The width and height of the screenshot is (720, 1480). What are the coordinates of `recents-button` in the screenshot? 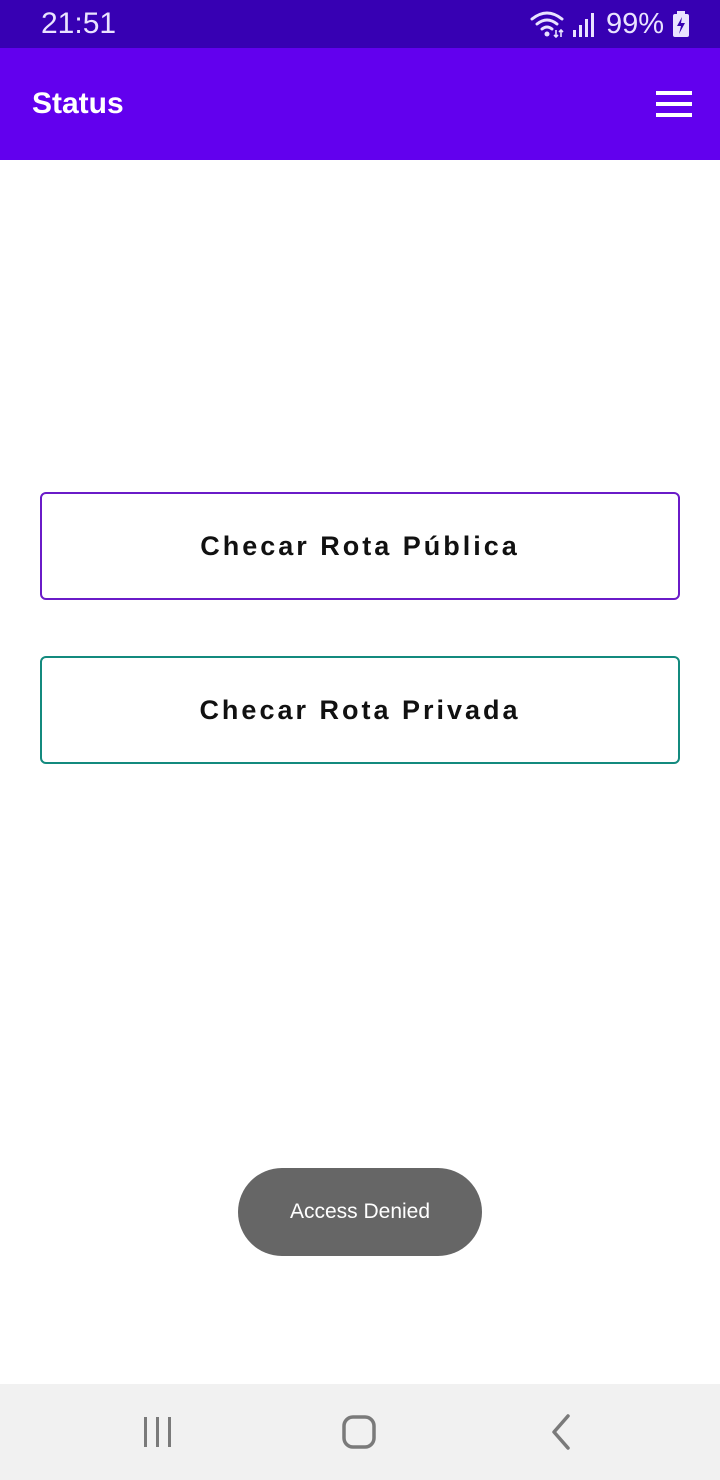 It's located at (158, 1432).